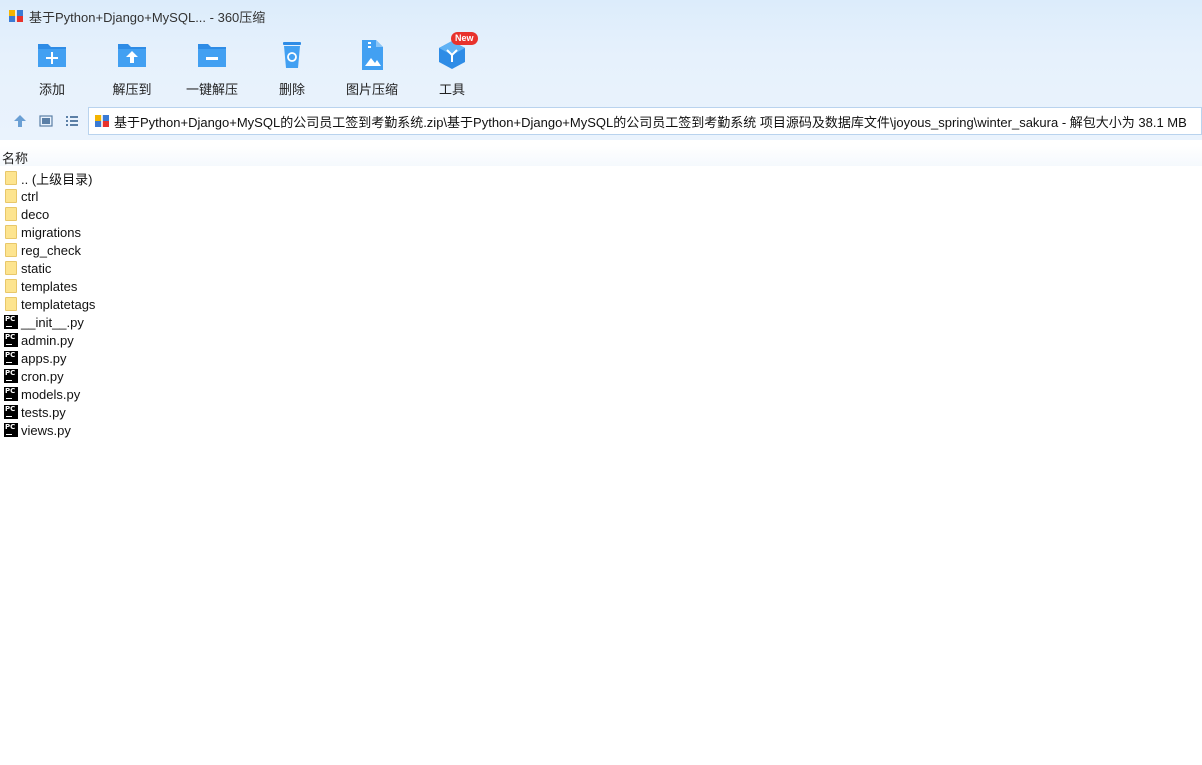  I want to click on thumbnail-view-button, so click(46, 121).